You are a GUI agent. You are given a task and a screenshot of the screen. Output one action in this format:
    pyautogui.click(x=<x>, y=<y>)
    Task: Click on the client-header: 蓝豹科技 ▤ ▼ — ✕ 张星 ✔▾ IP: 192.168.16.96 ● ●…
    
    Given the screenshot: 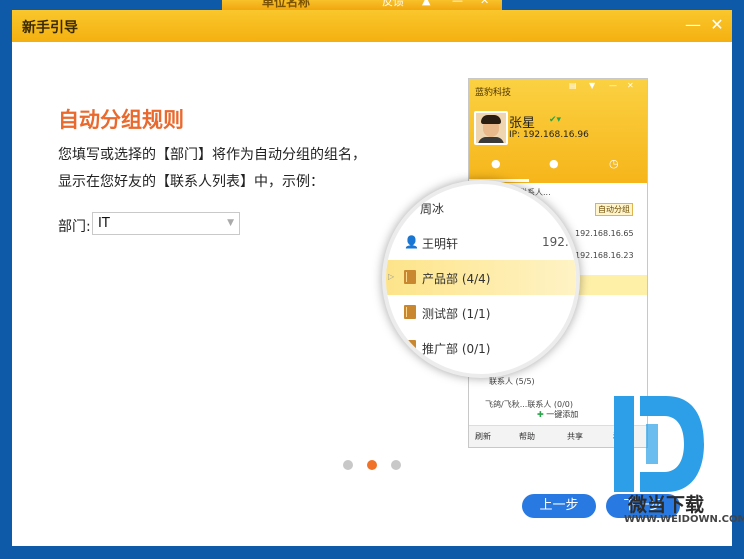 What is the action you would take?
    pyautogui.click(x=558, y=131)
    